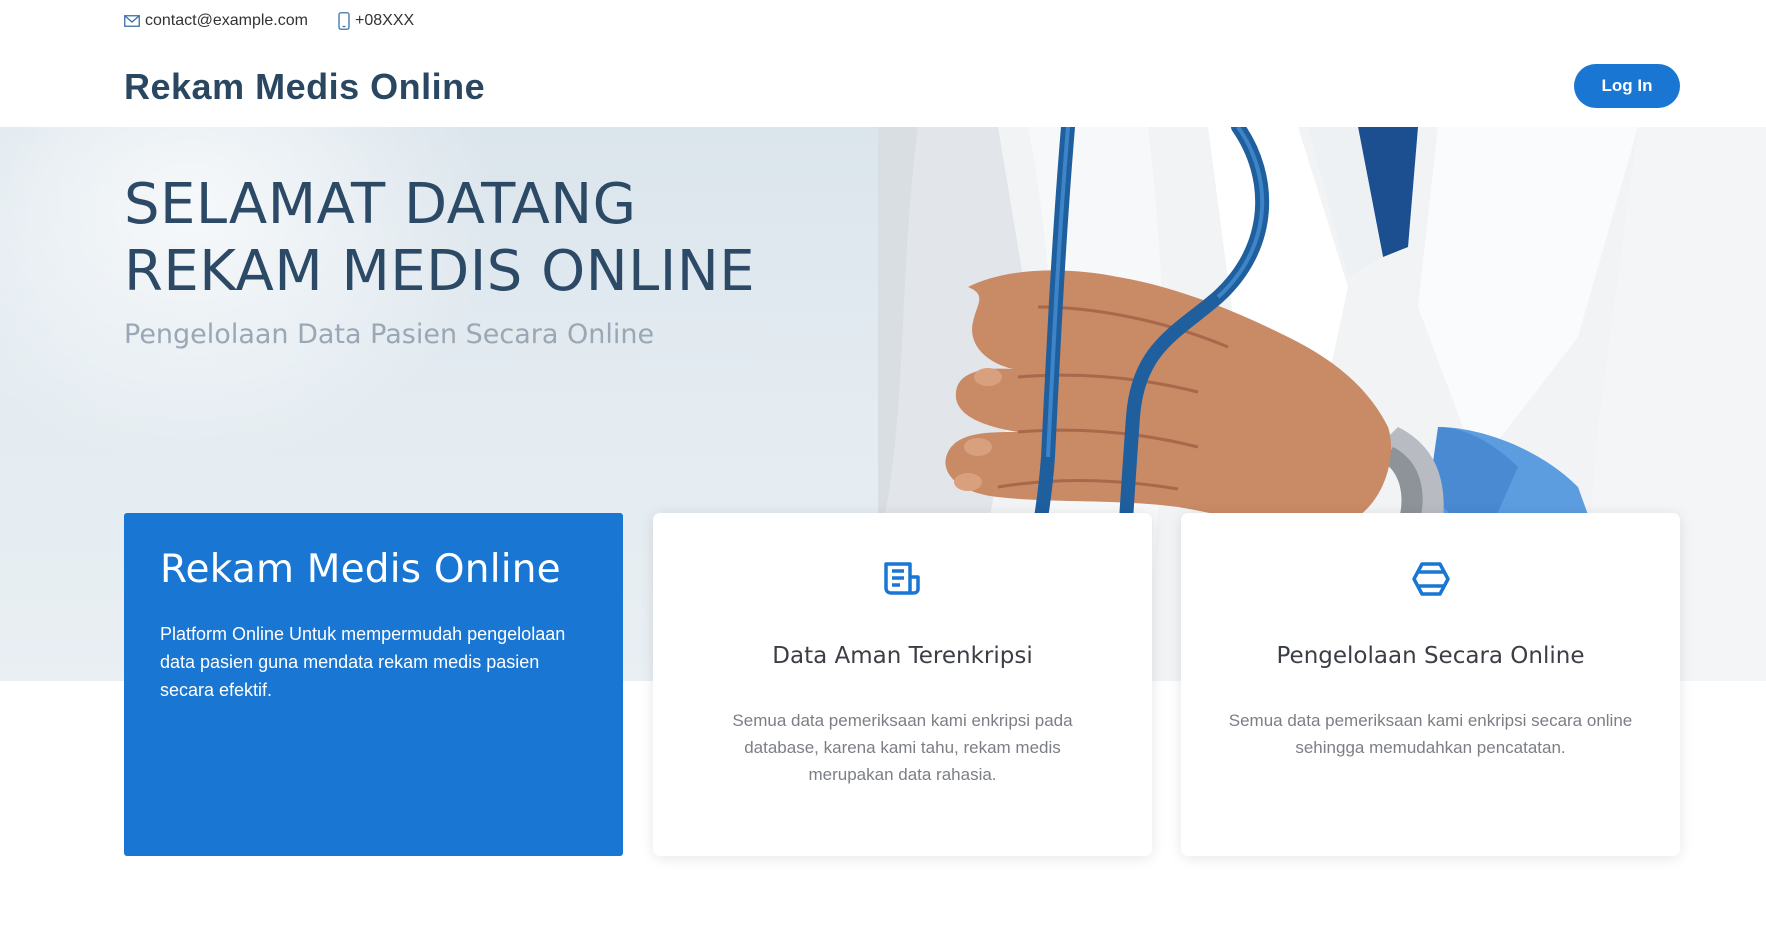  What do you see at coordinates (1430, 579) in the screenshot?
I see `hexagon-cube-icon` at bounding box center [1430, 579].